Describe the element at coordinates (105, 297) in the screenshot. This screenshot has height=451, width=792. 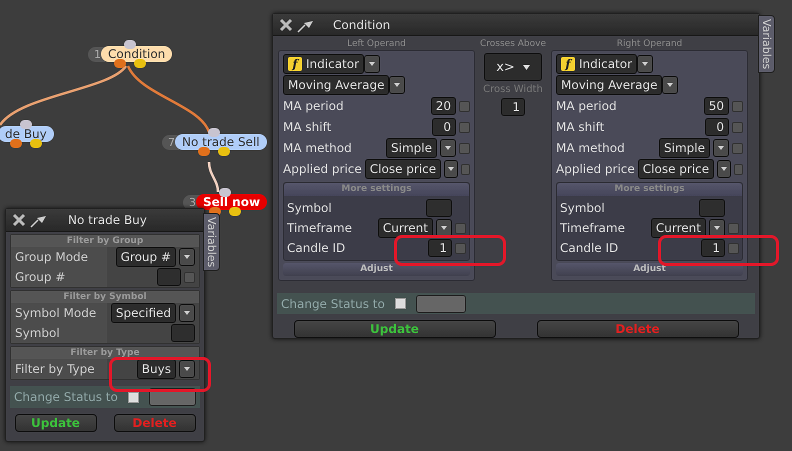
I see `section-header: Filter by Symbol` at that location.